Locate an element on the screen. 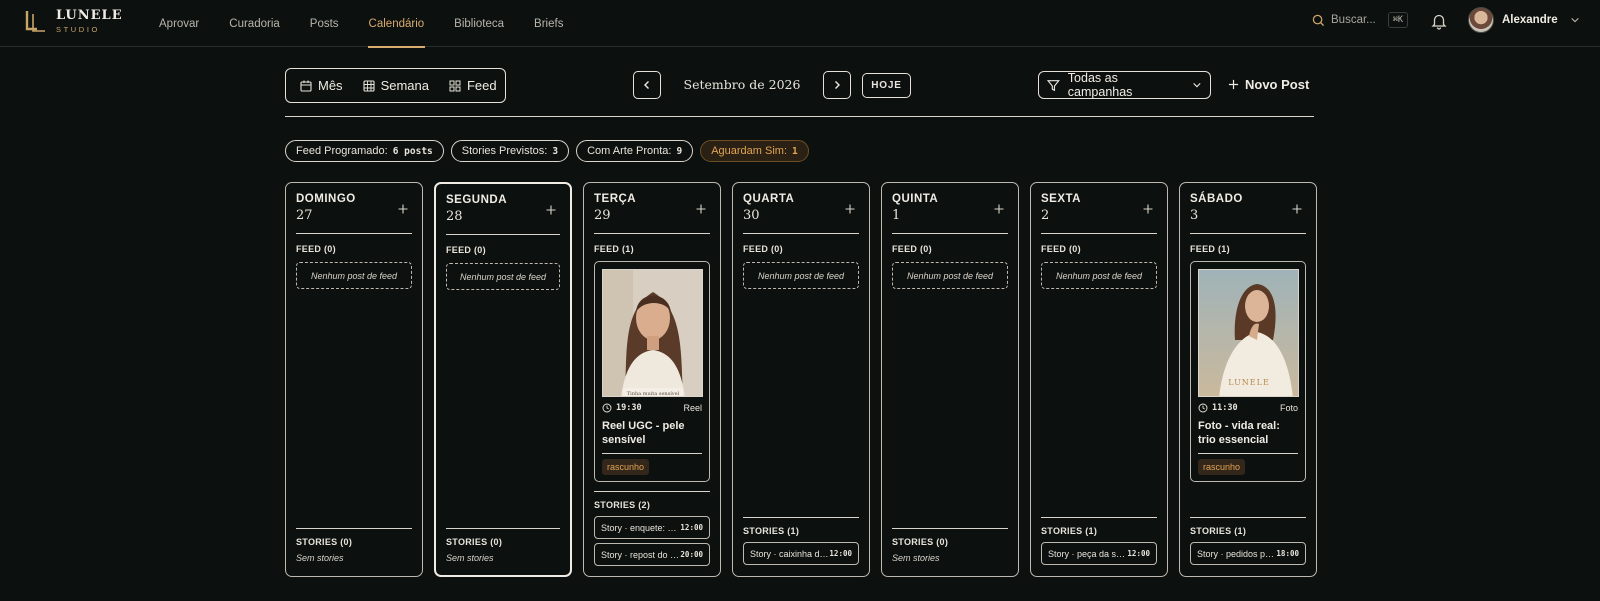 The width and height of the screenshot is (1600, 601). view-week-button: Semana is located at coordinates (396, 85).